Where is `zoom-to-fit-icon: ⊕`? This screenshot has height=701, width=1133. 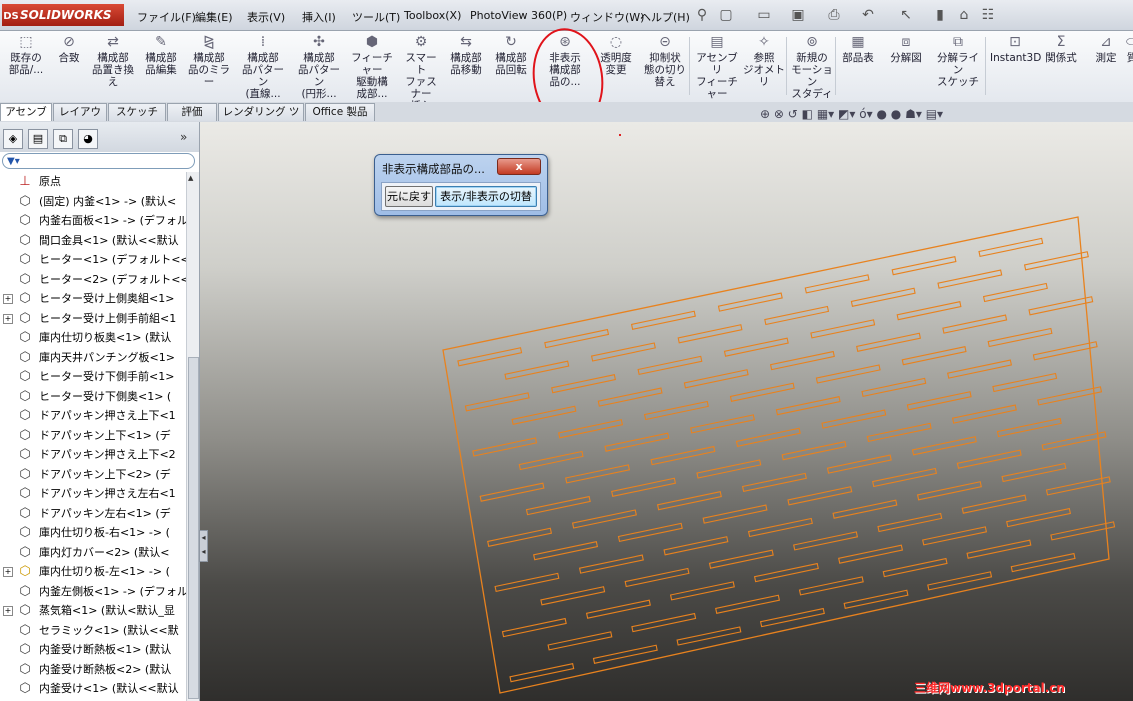 zoom-to-fit-icon: ⊕ is located at coordinates (765, 114).